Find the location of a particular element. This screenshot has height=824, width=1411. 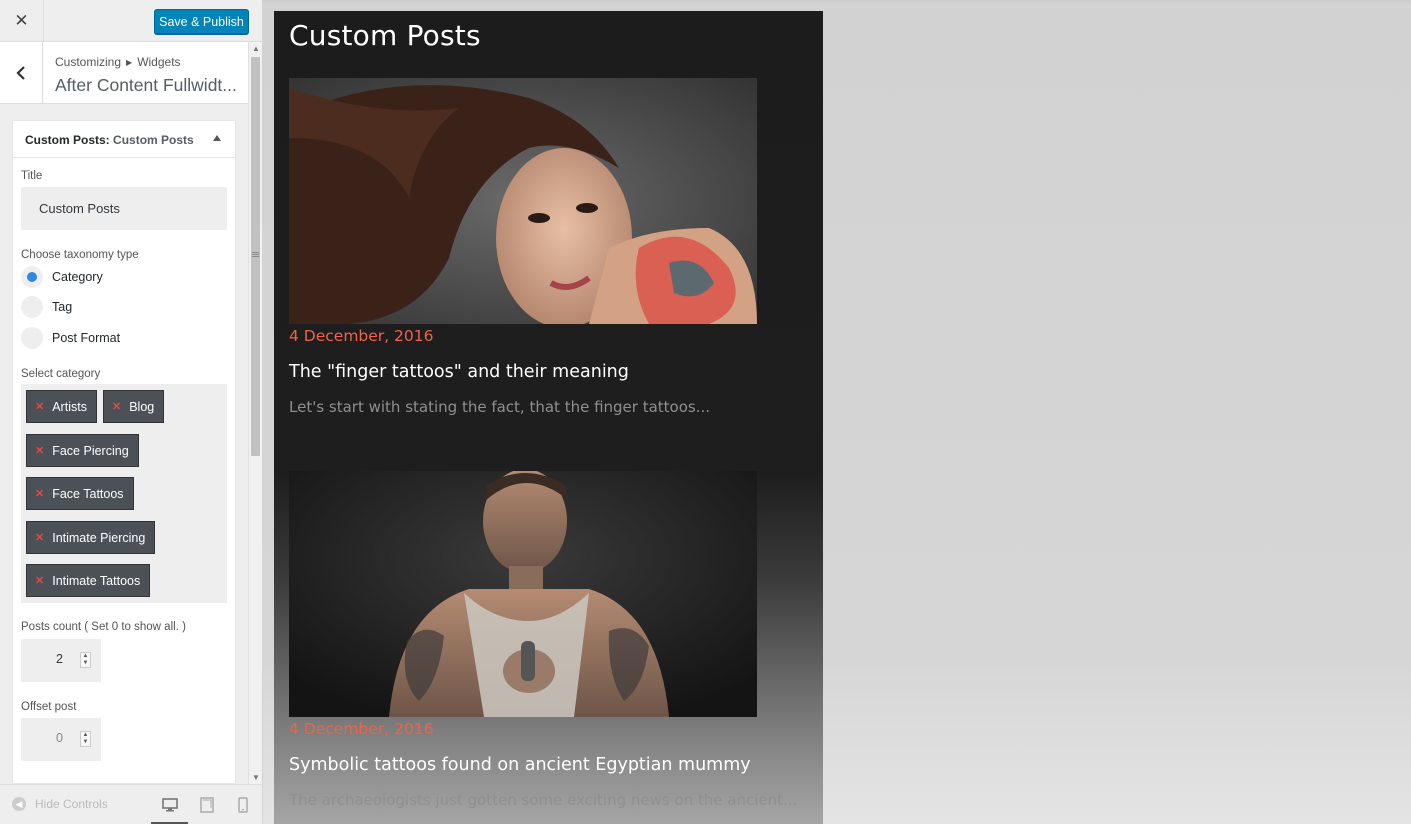

category-chip: ✕ Face Tattoos is located at coordinates (80, 493).